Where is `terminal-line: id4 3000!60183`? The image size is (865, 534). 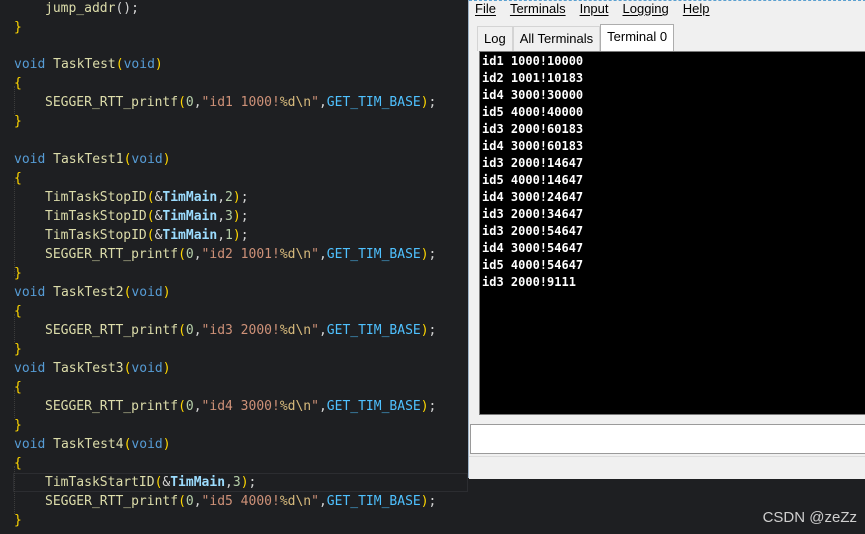 terminal-line: id4 3000!60183 is located at coordinates (533, 146).